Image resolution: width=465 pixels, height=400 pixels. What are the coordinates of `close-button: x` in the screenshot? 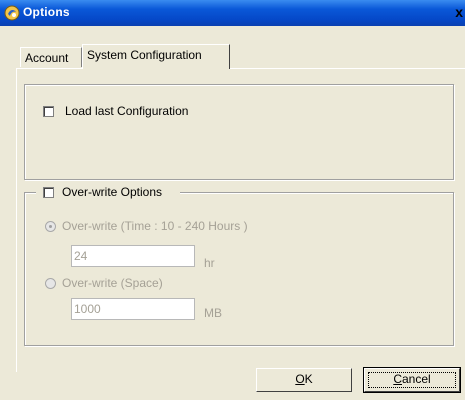 It's located at (459, 12).